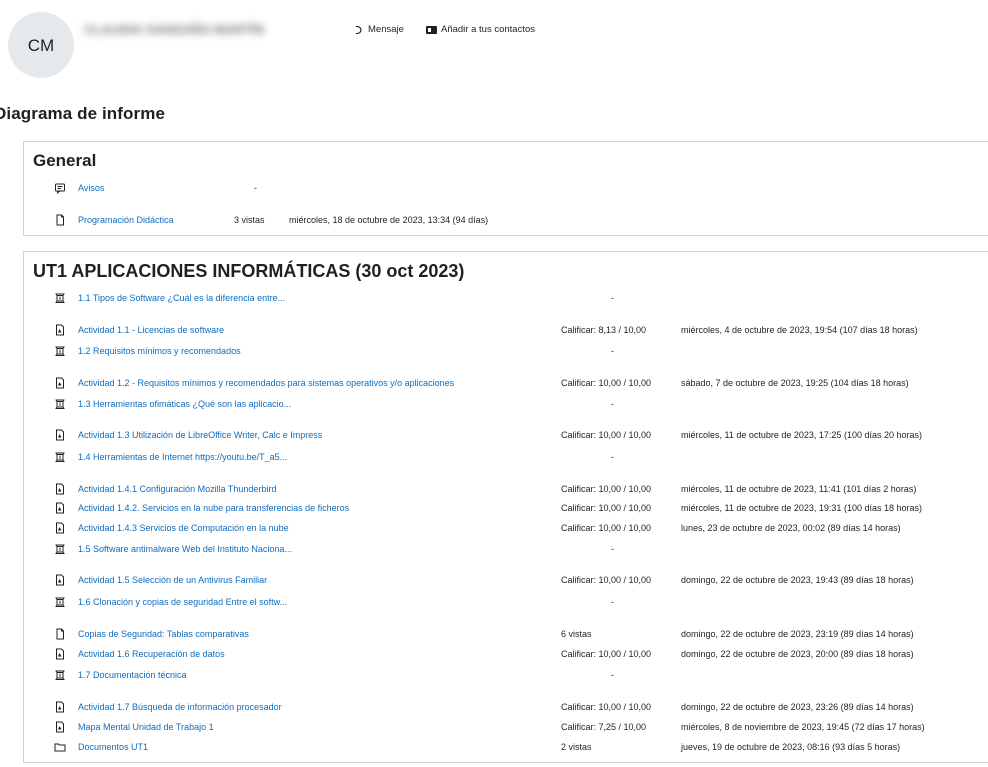  I want to click on section-title: General, so click(65, 160).